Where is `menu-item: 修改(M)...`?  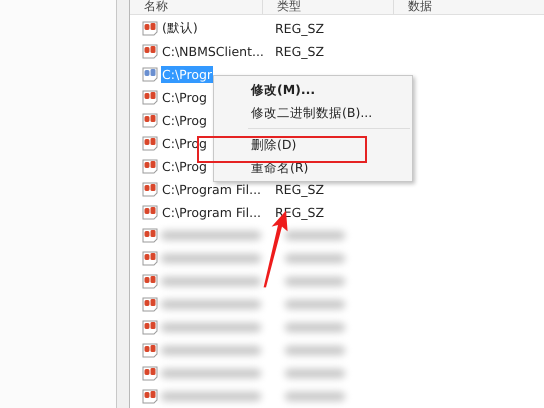
menu-item: 修改(M)... is located at coordinates (313, 89).